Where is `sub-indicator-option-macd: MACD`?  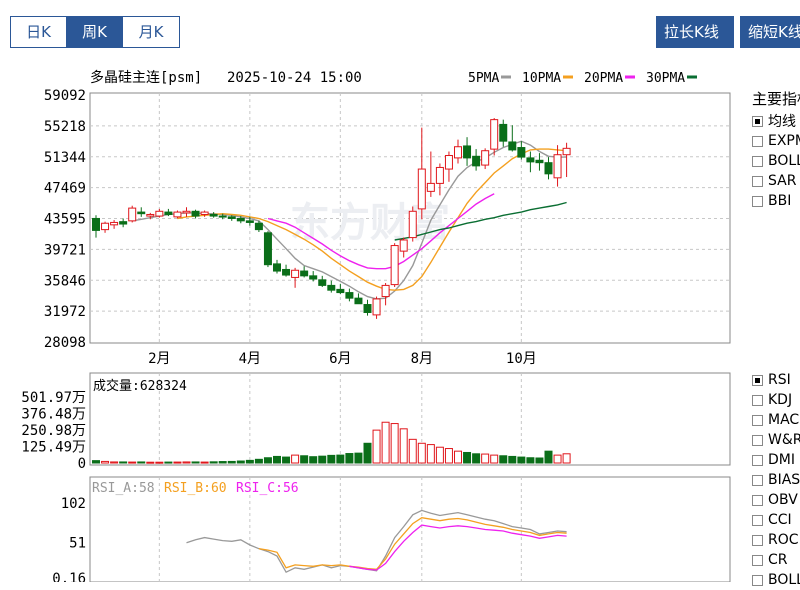
sub-indicator-option-macd: MACD is located at coordinates (776, 420).